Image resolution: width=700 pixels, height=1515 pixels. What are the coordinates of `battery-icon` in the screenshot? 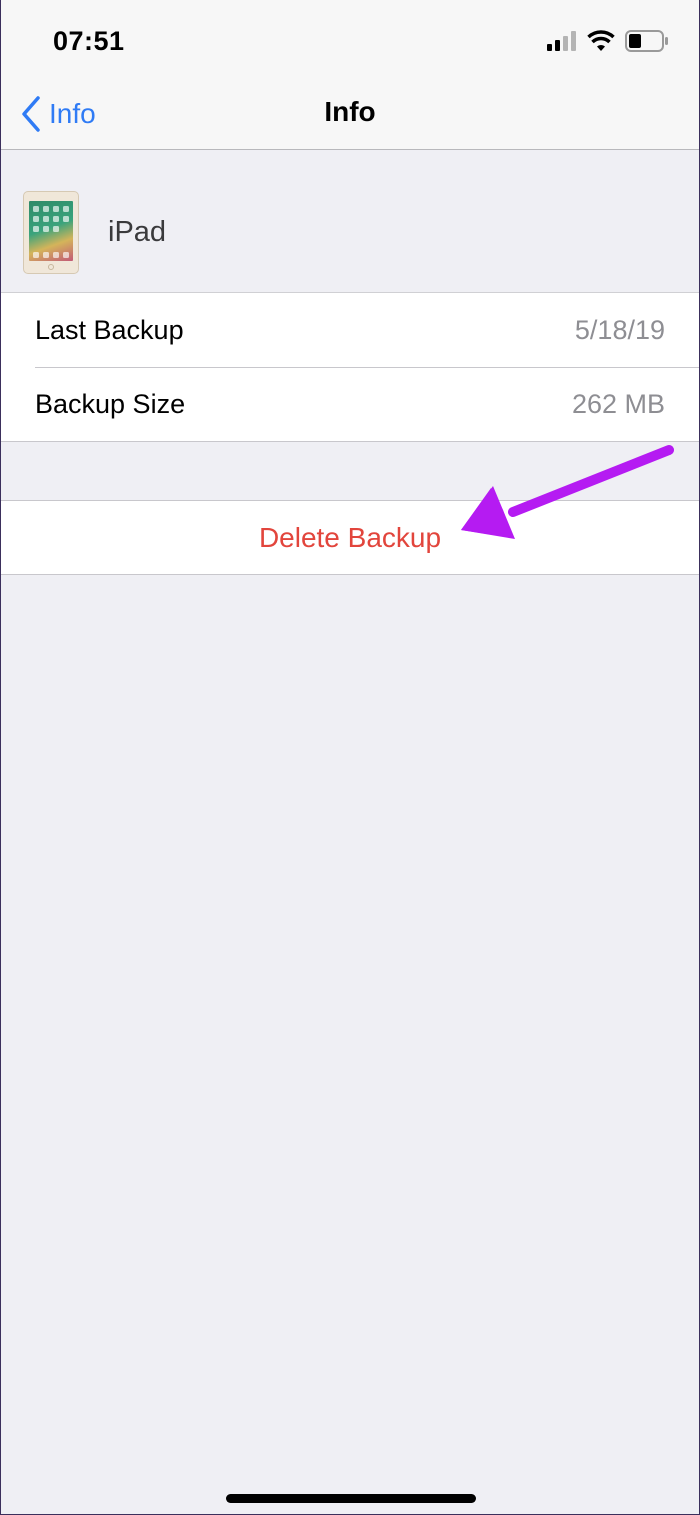 It's located at (646, 41).